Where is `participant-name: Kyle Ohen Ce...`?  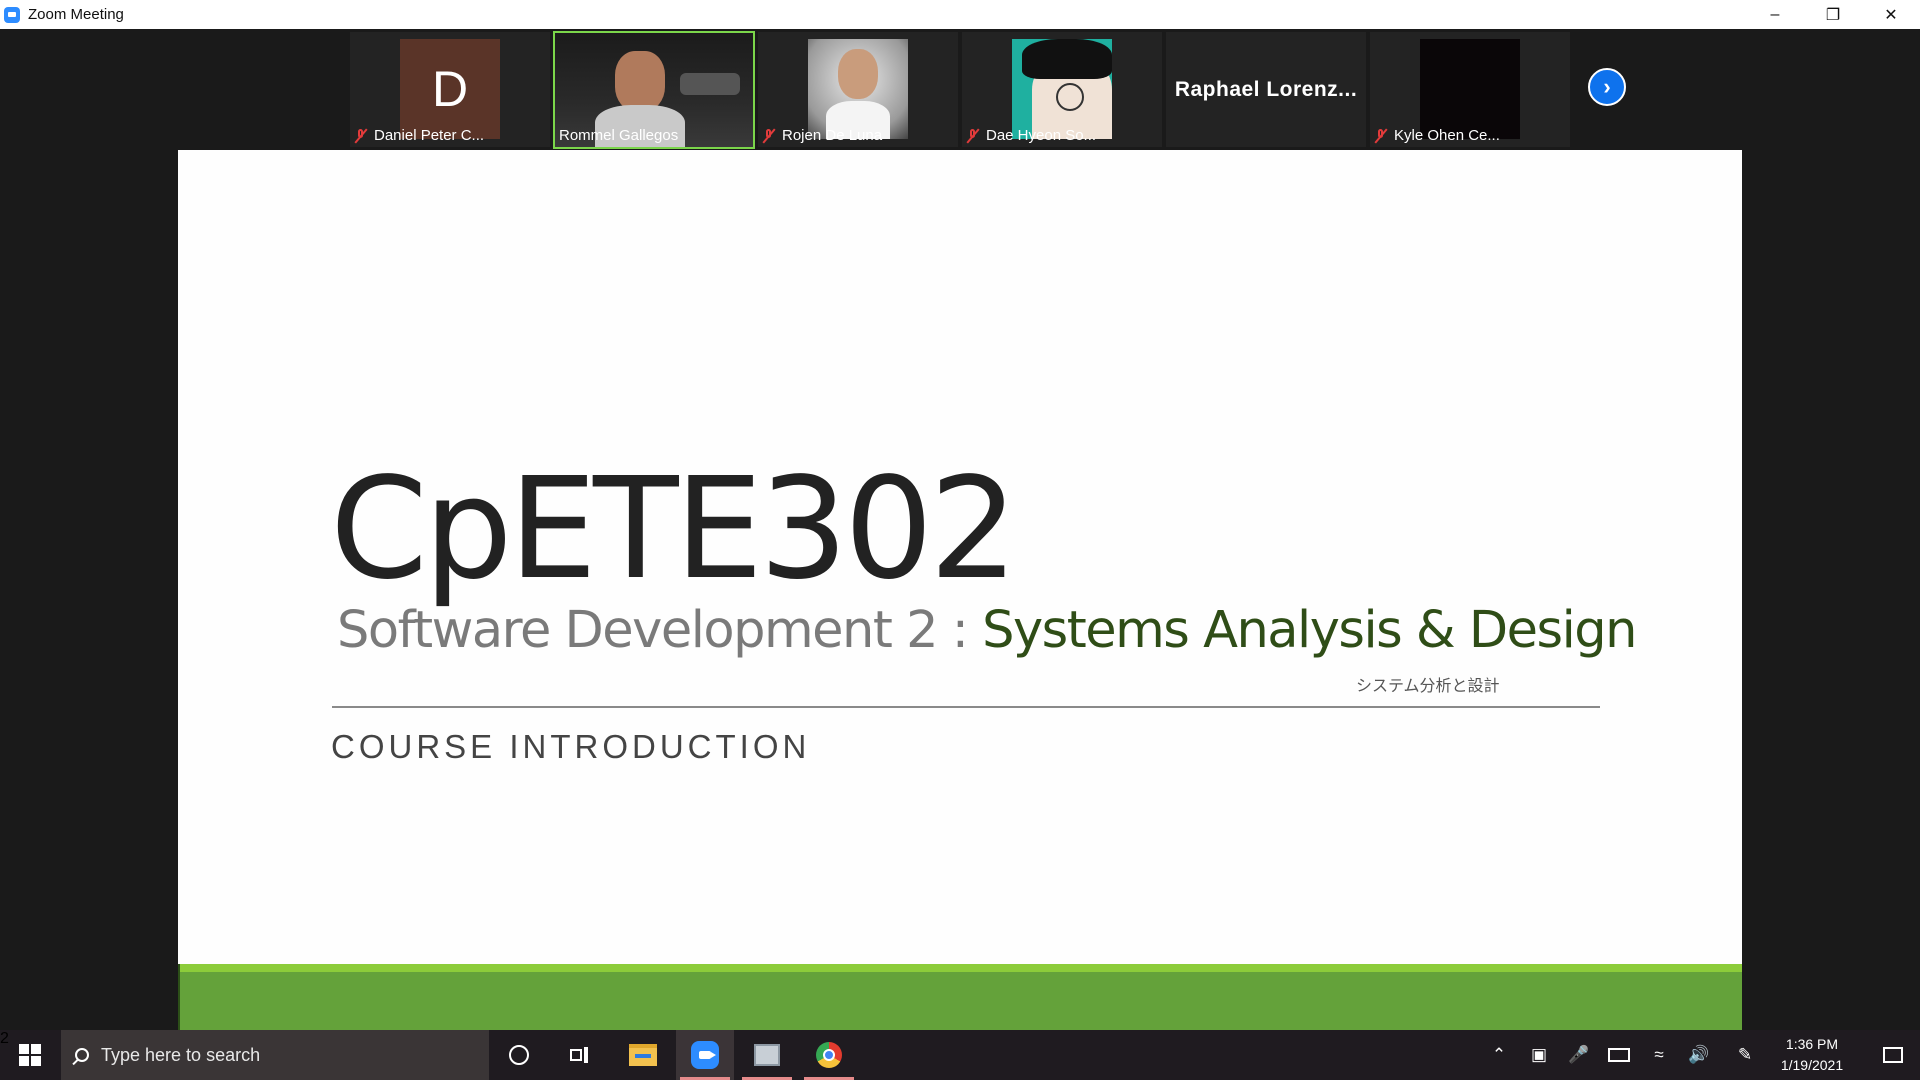
participant-name: Kyle Ohen Ce... is located at coordinates (1447, 135).